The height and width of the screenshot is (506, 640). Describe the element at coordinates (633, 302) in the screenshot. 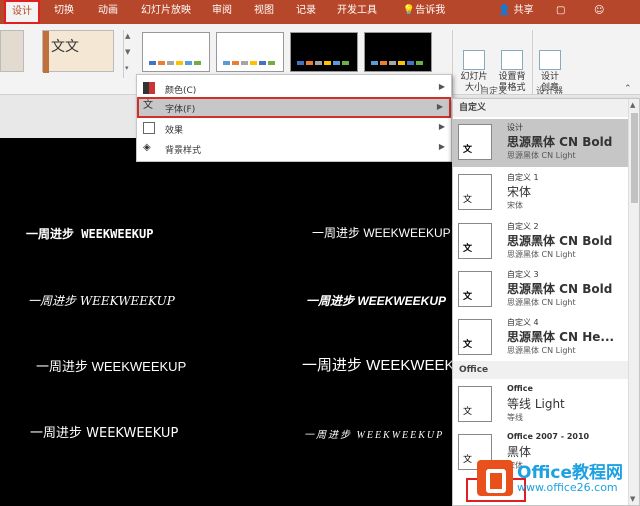

I see `flyout-scrollbar: ▲ ▼` at that location.